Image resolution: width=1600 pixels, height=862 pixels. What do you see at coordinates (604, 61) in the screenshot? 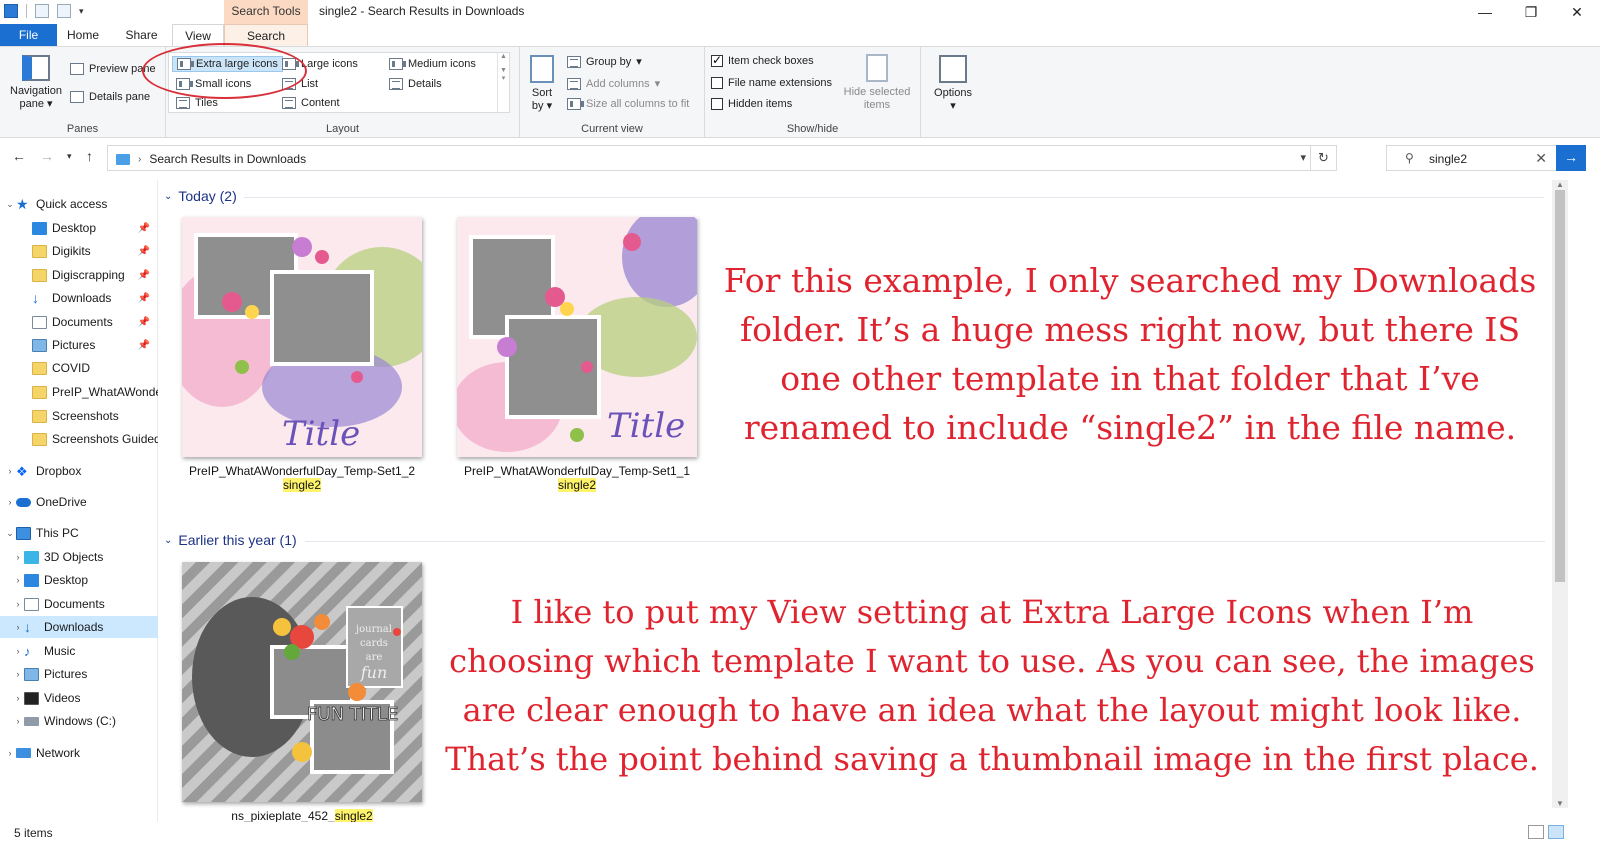
I see `group-by-button: Group by ▾` at bounding box center [604, 61].